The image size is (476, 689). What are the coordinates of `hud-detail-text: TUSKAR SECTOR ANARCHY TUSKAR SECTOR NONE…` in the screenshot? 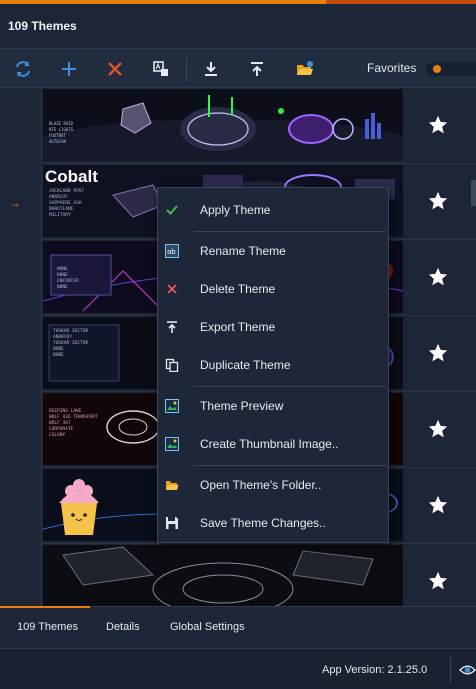 It's located at (71, 343).